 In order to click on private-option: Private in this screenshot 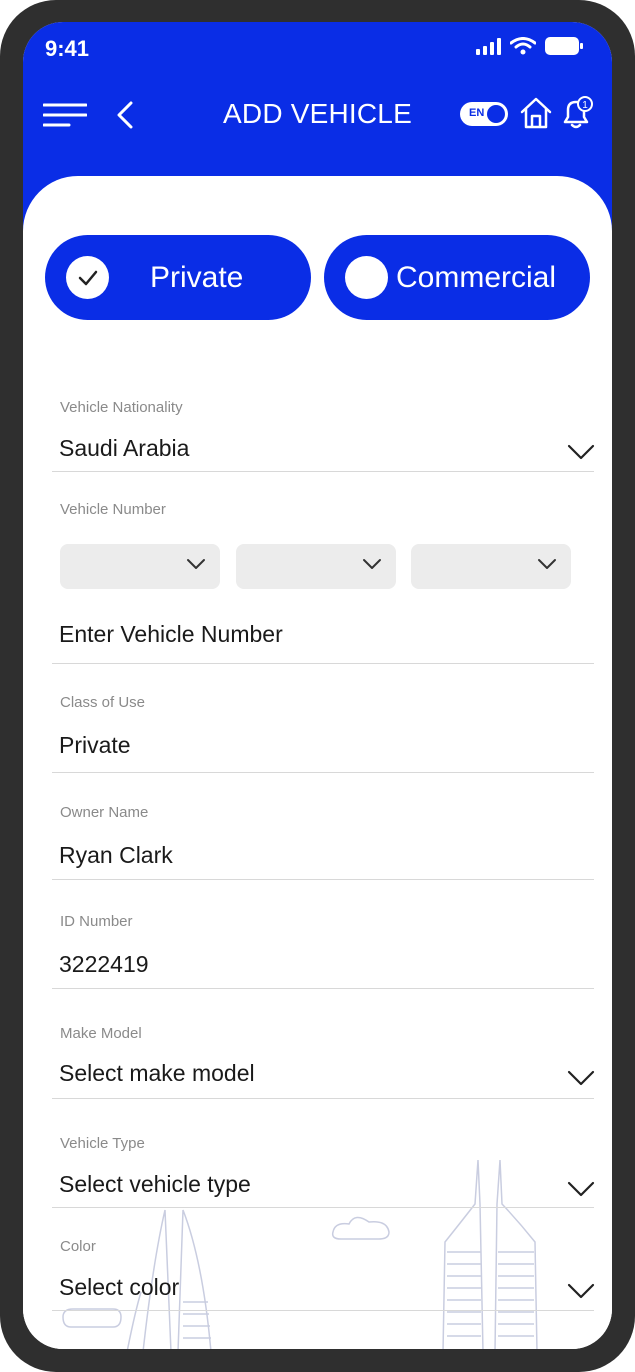, I will do `click(178, 277)`.